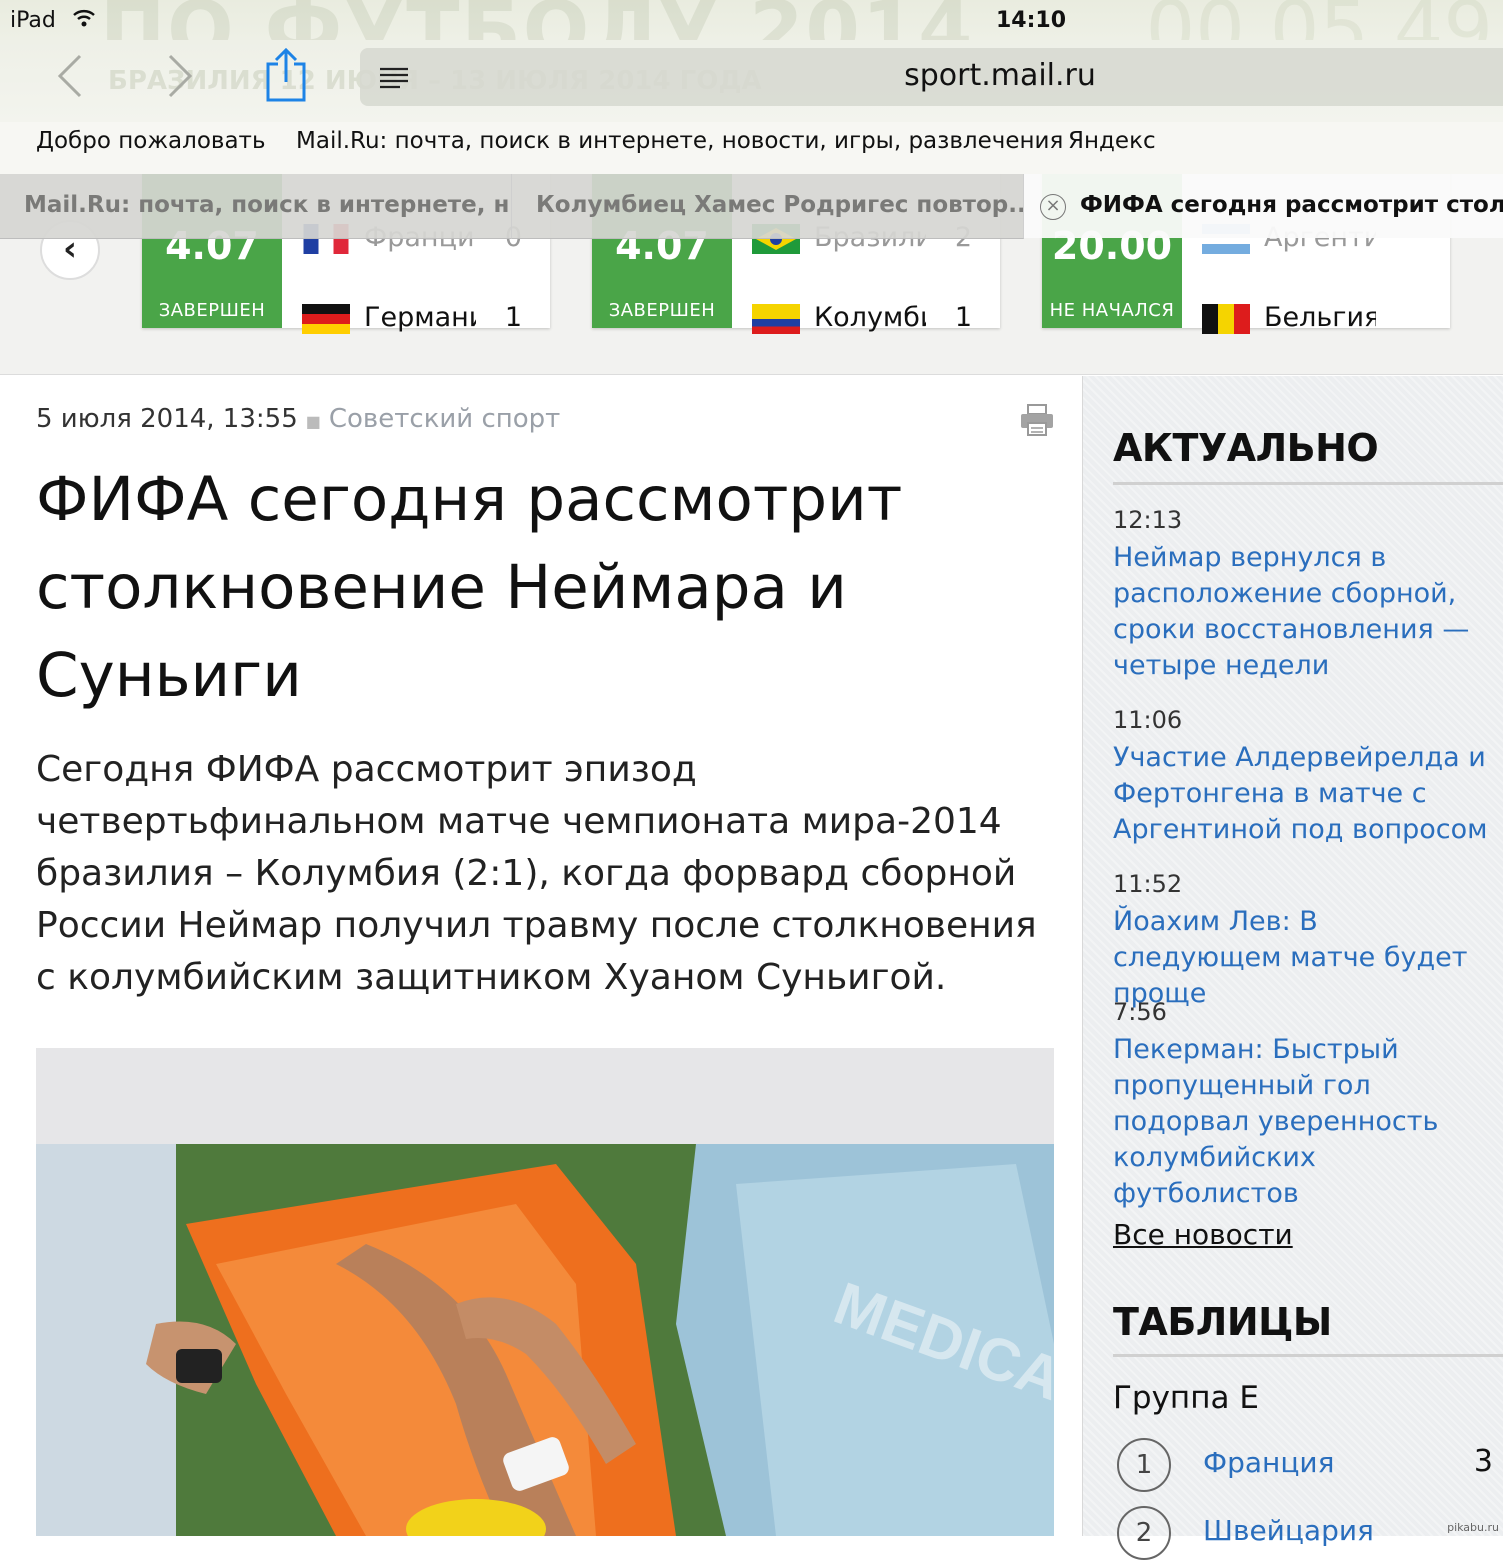  What do you see at coordinates (33, 20) in the screenshot?
I see `device-label: iPad` at bounding box center [33, 20].